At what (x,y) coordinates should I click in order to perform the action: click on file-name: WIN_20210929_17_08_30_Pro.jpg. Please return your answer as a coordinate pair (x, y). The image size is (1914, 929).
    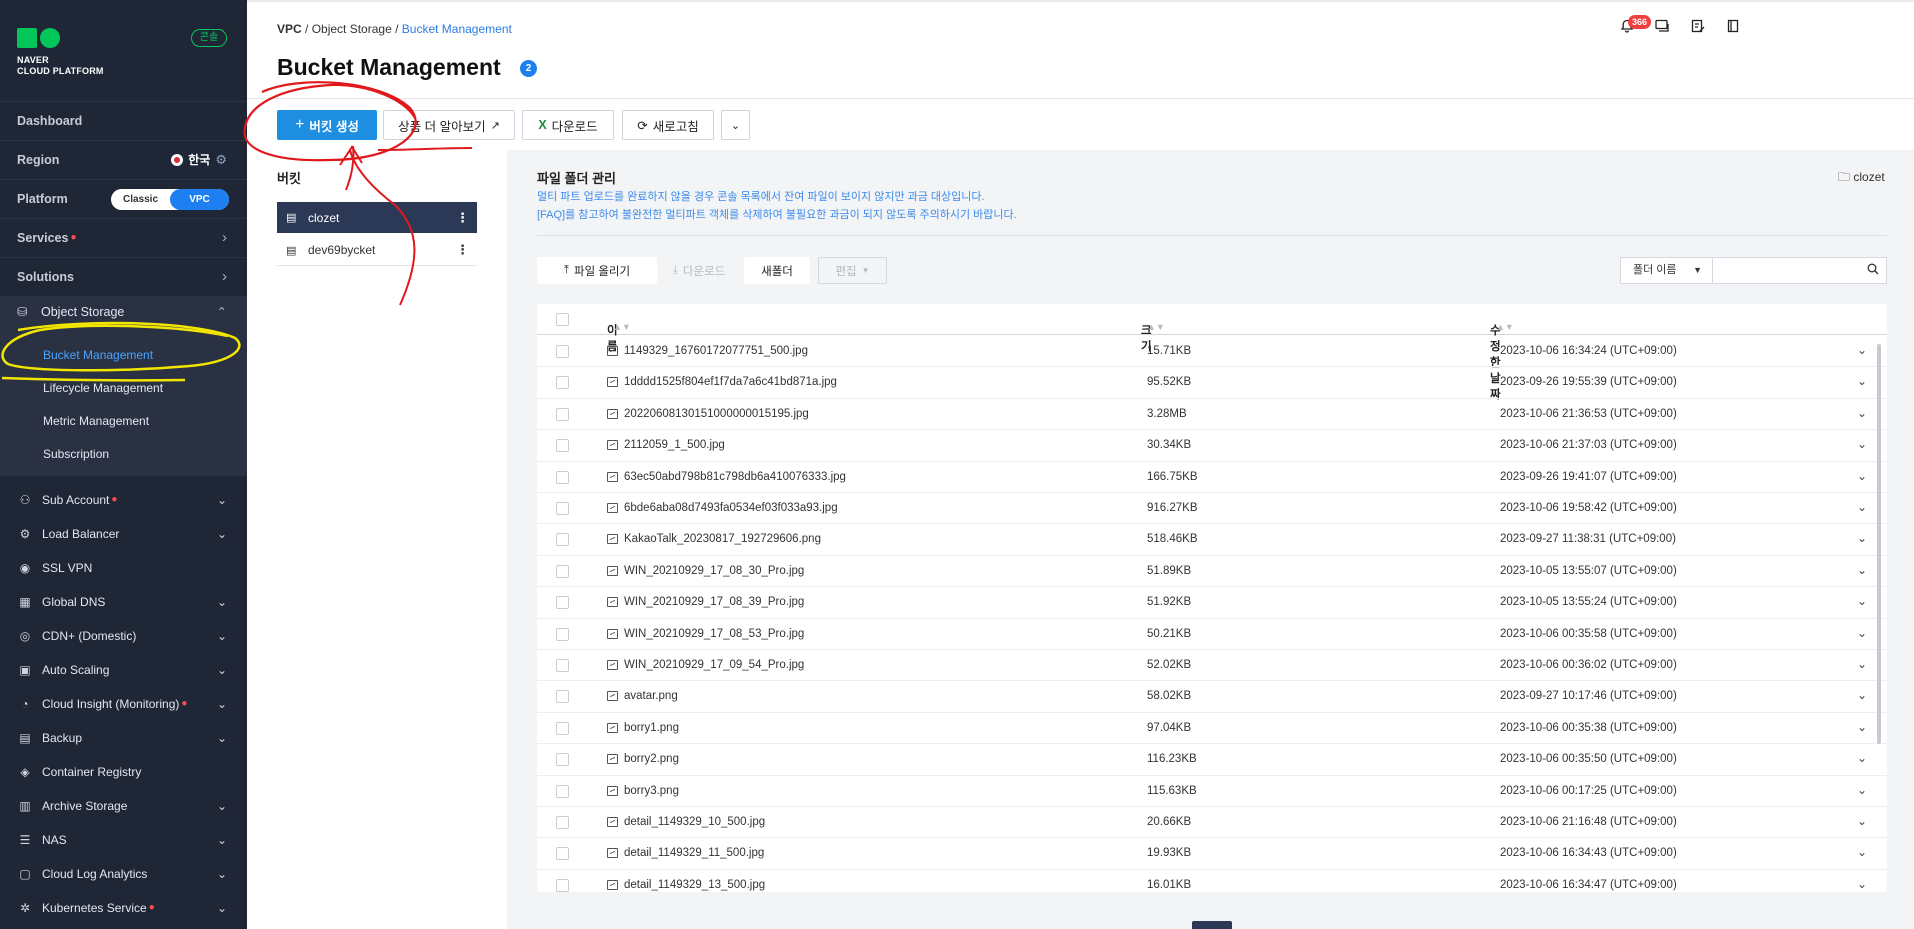
    Looking at the image, I should click on (714, 571).